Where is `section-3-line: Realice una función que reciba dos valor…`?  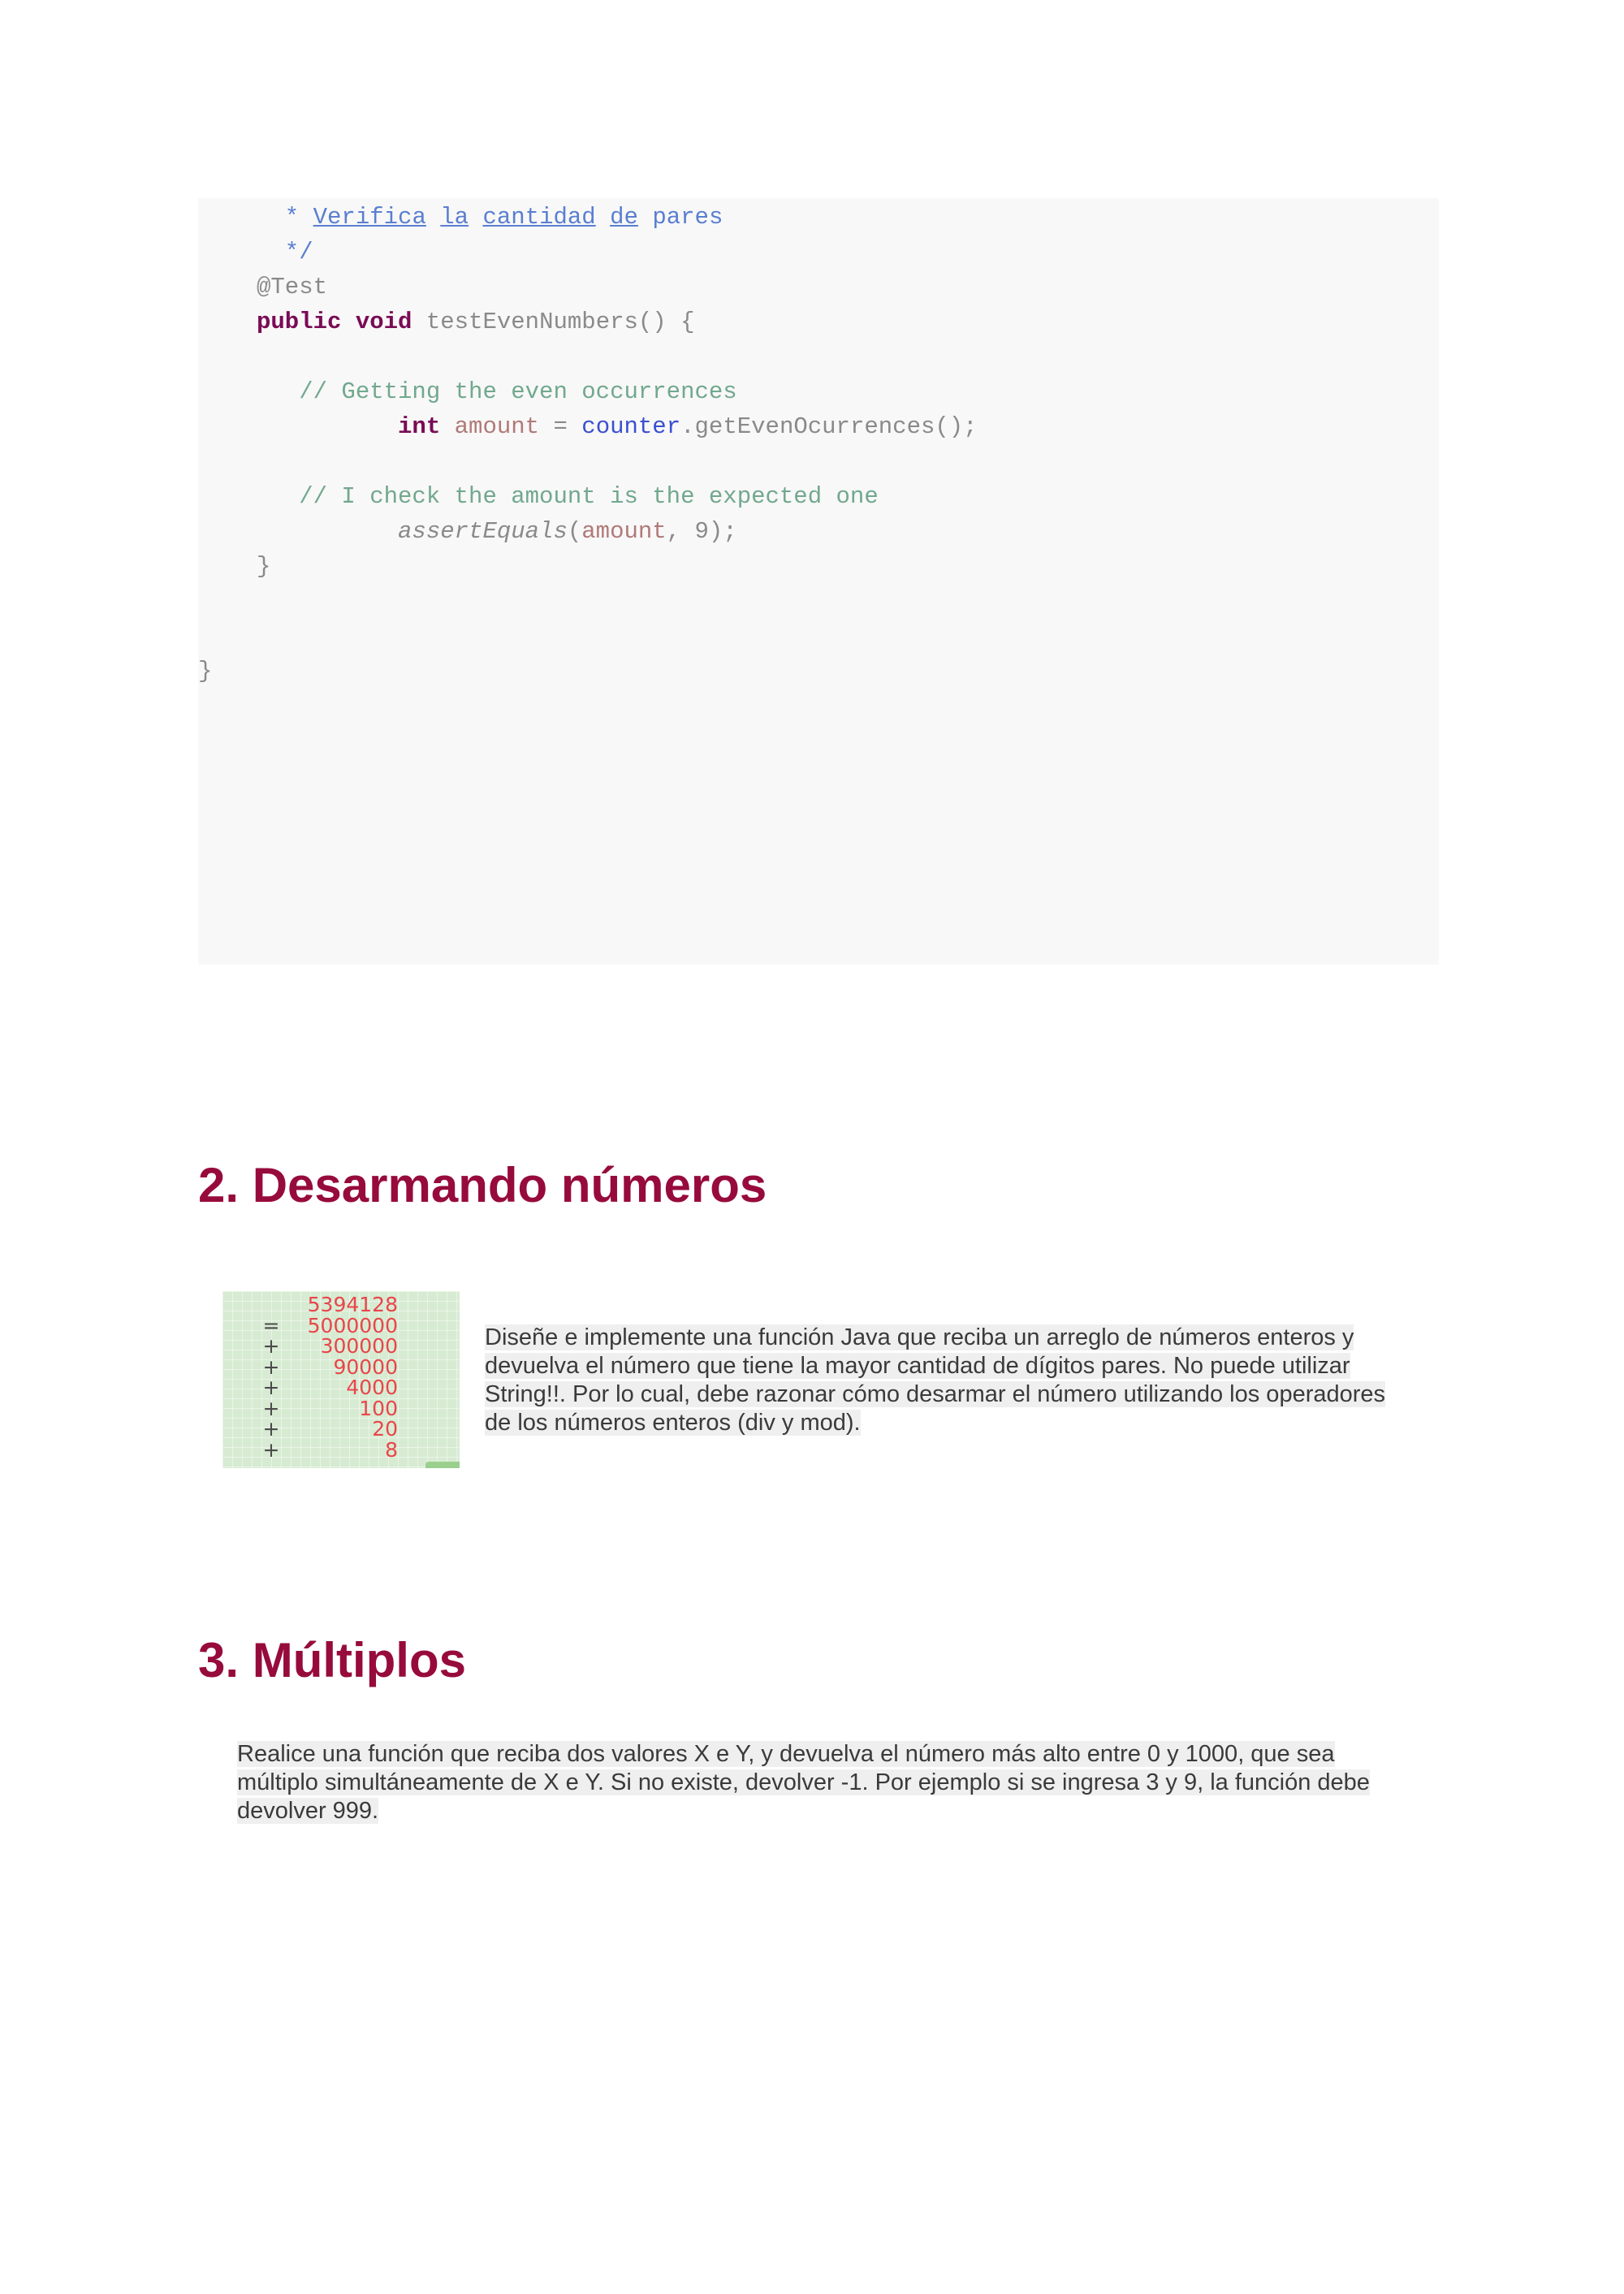 section-3-line: Realice una función que reciba dos valor… is located at coordinates (786, 1754).